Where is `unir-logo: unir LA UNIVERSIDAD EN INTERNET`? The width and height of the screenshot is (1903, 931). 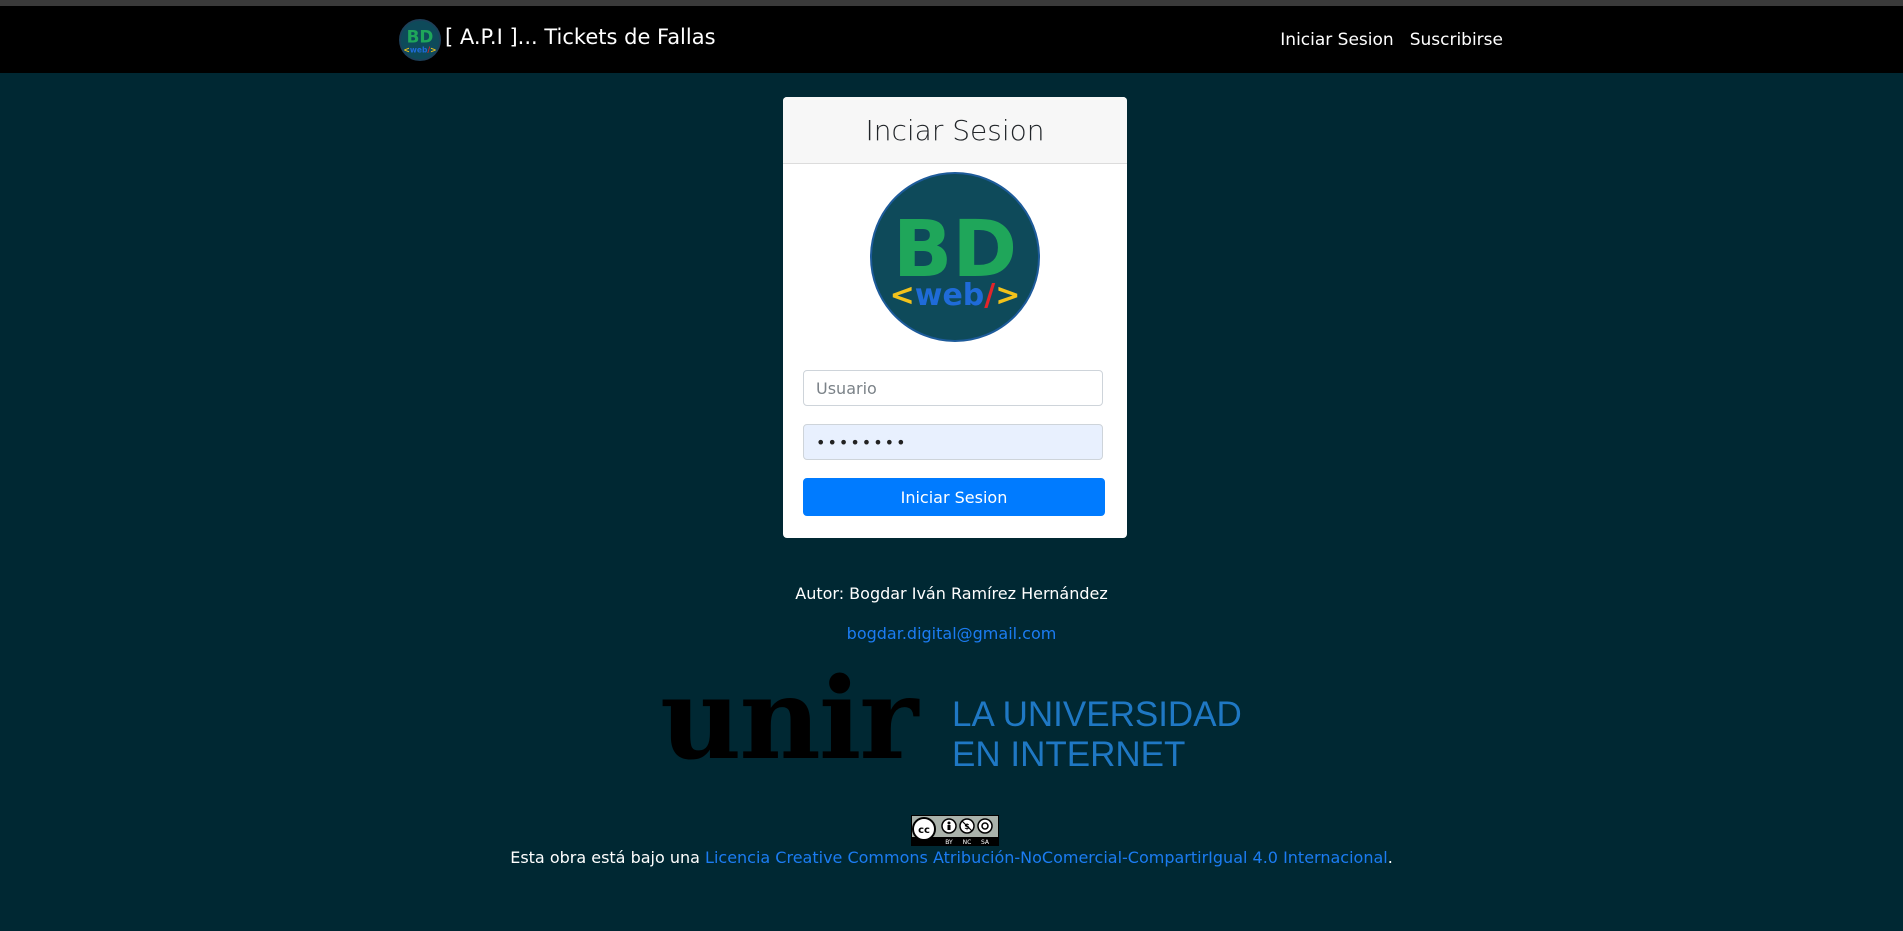 unir-logo: unir LA UNIVERSIDAD EN INTERNET is located at coordinates (960, 722).